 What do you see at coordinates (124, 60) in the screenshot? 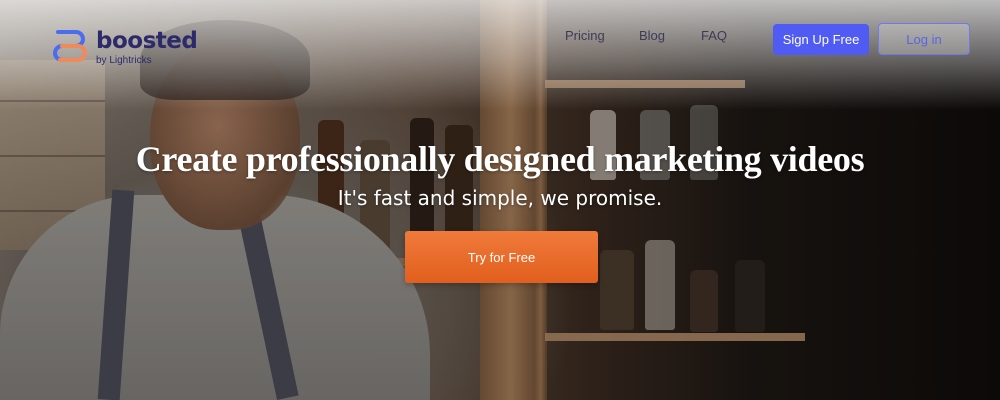
I see `brand-byline: by Lightricks` at bounding box center [124, 60].